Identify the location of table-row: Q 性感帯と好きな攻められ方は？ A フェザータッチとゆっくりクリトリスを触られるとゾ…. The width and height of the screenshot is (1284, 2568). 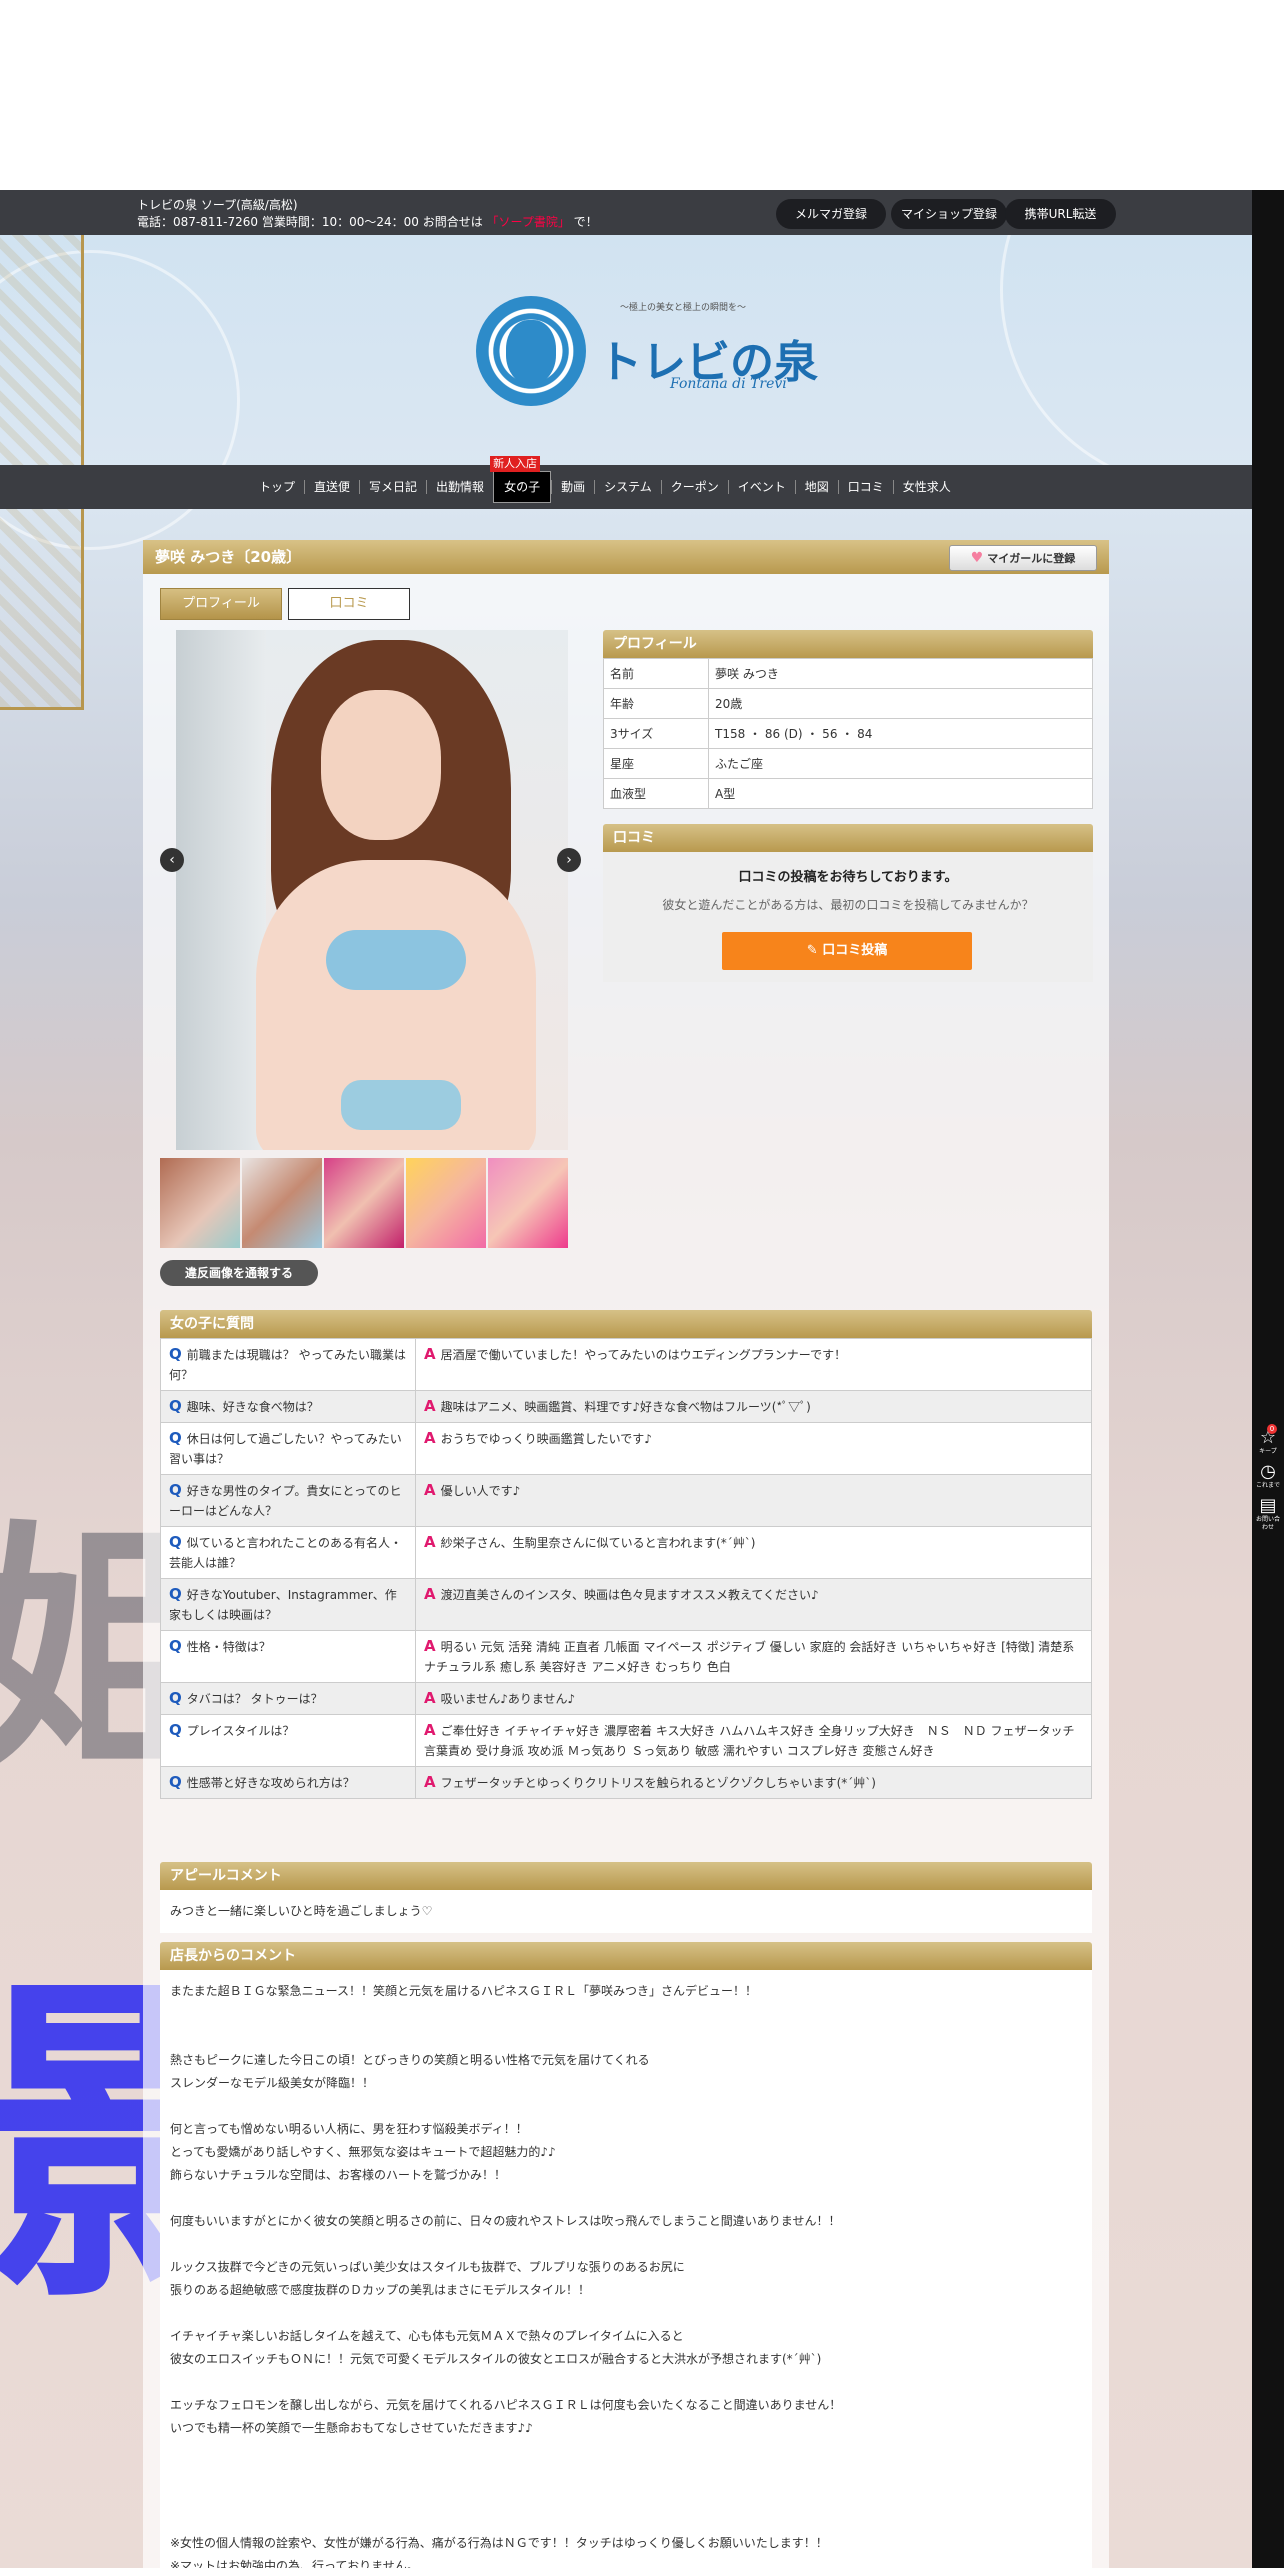
(626, 1782).